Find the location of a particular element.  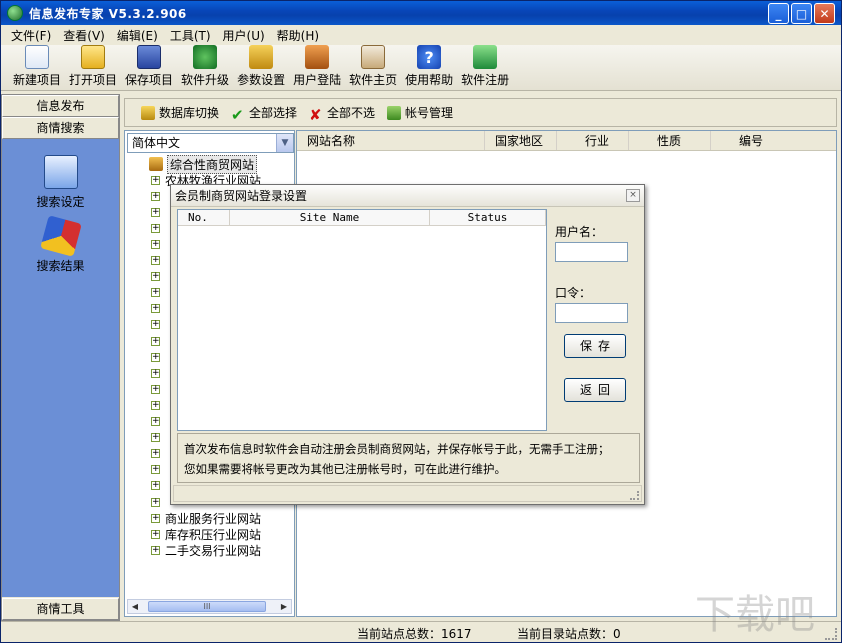

new-project-button: 新建项目 is located at coordinates (37, 67).